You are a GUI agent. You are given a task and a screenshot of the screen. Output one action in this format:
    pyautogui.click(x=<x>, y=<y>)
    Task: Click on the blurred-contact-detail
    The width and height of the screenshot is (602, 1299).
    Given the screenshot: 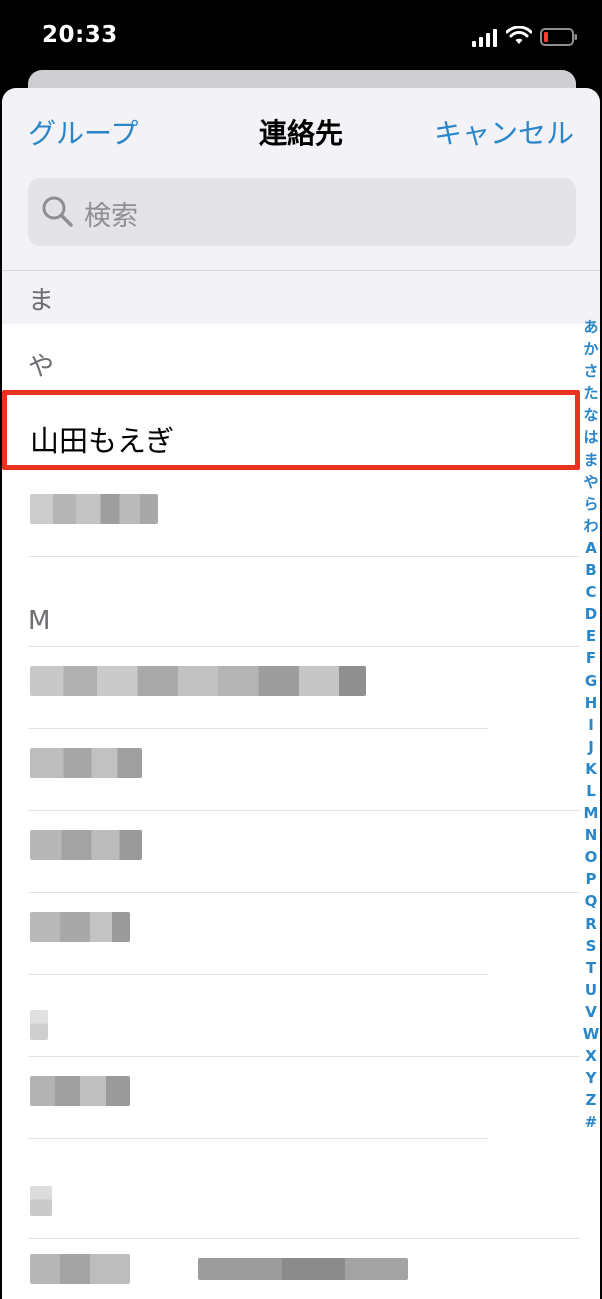 What is the action you would take?
    pyautogui.click(x=303, y=1269)
    